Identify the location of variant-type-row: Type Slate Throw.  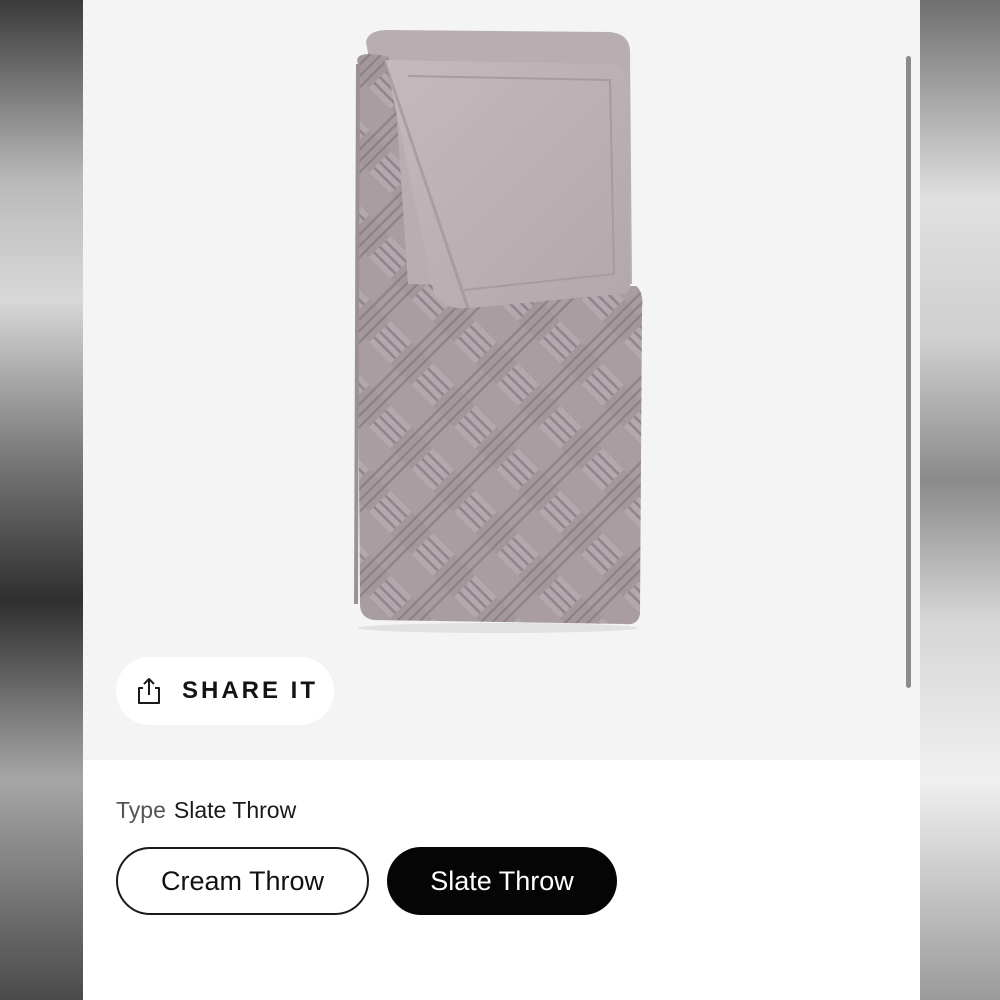
(206, 810).